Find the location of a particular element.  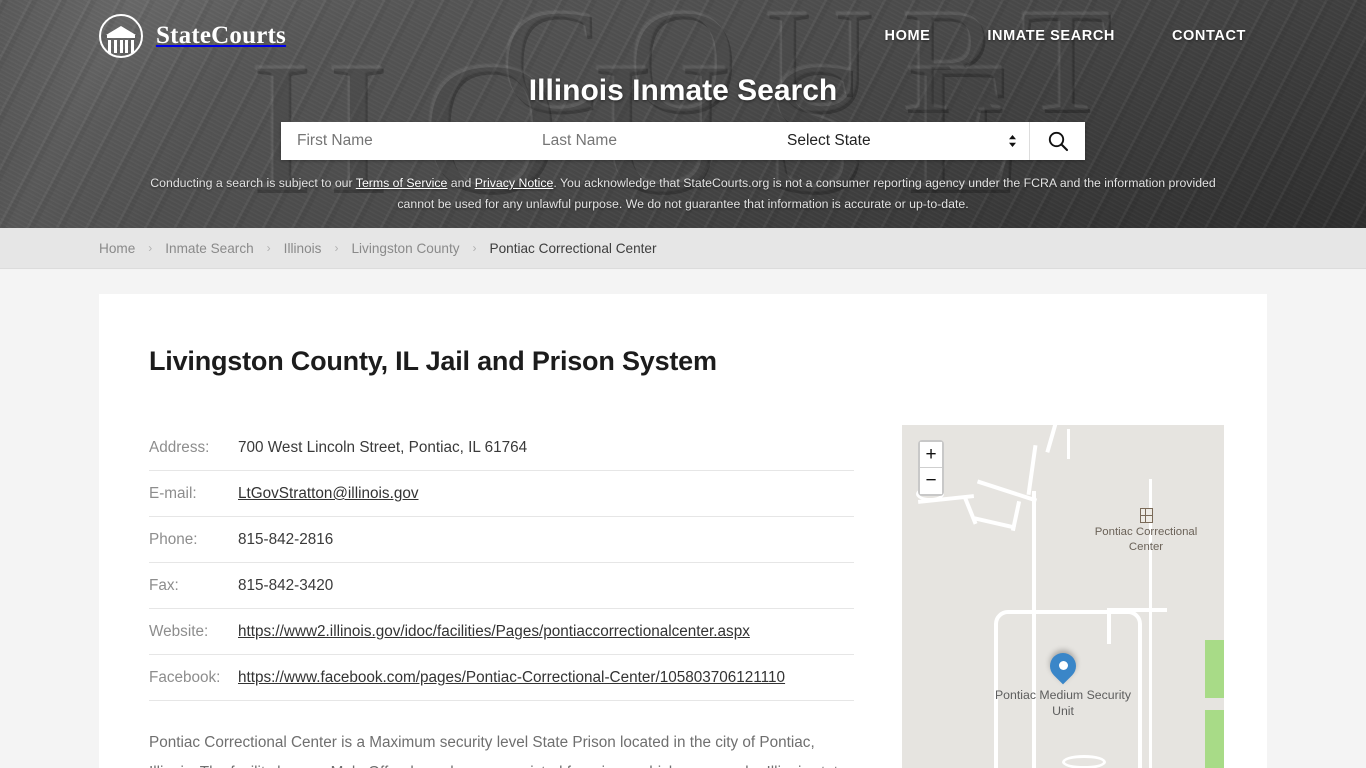

breadcrumb-item-home: Home › is located at coordinates (132, 248).